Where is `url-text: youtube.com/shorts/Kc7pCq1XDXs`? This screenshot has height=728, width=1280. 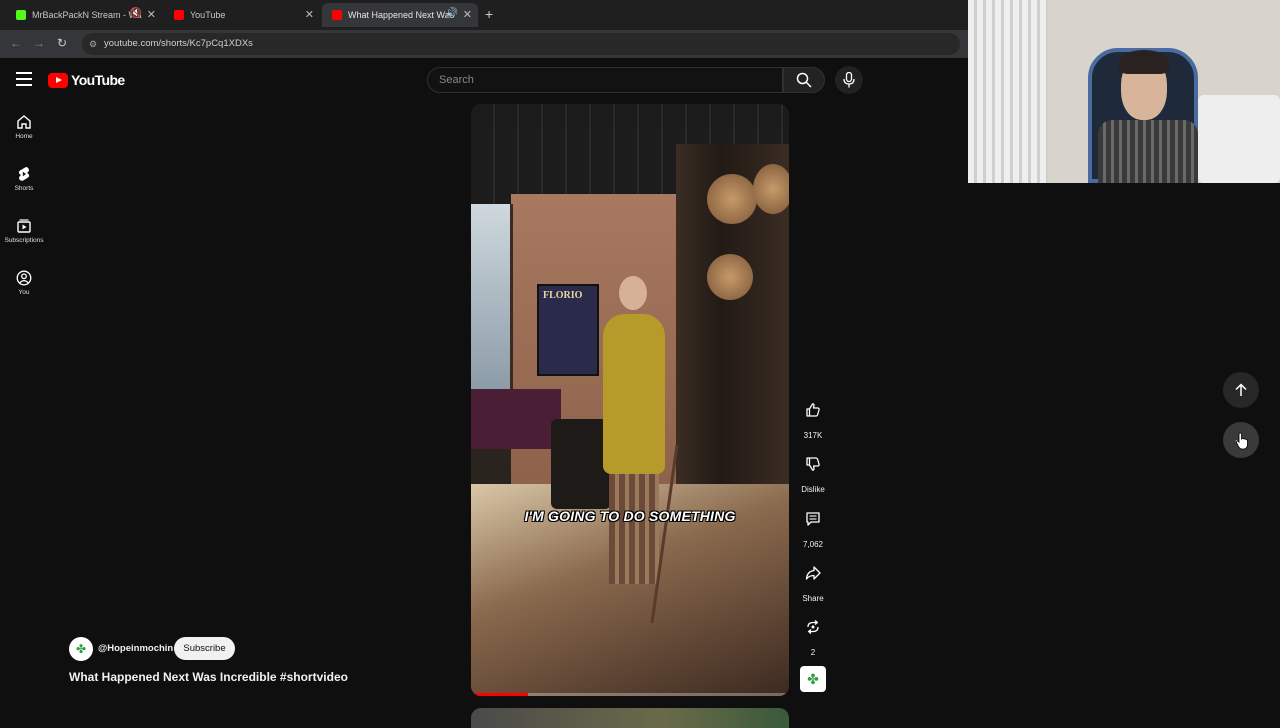
url-text: youtube.com/shorts/Kc7pCq1XDXs is located at coordinates (178, 43).